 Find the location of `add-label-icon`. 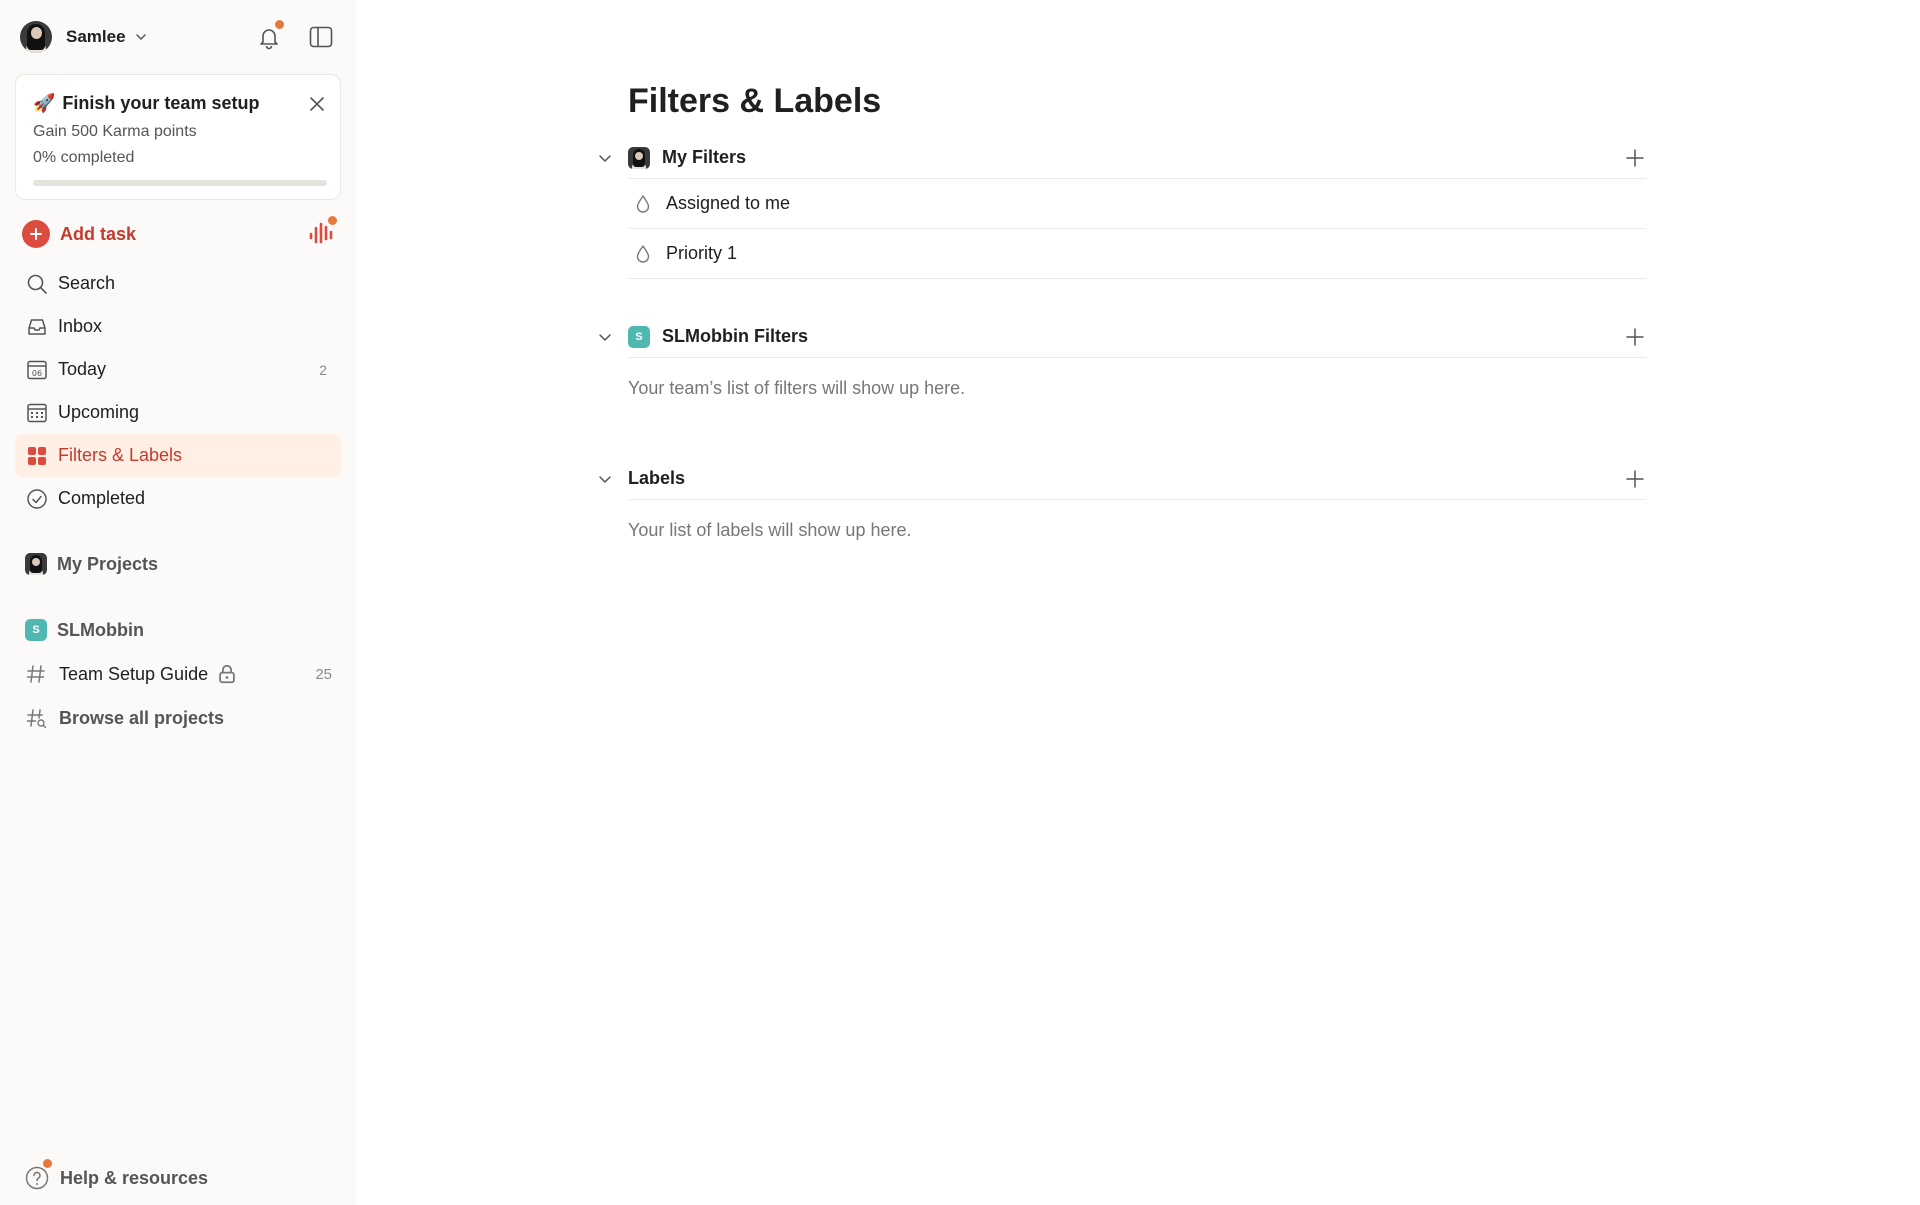

add-label-icon is located at coordinates (1635, 479).